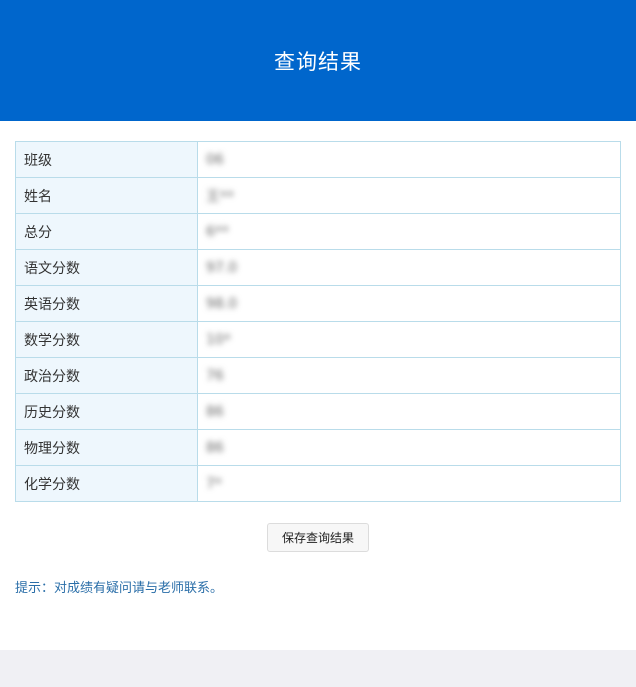 This screenshot has width=636, height=687. I want to click on row-label: 政治分数, so click(106, 375).